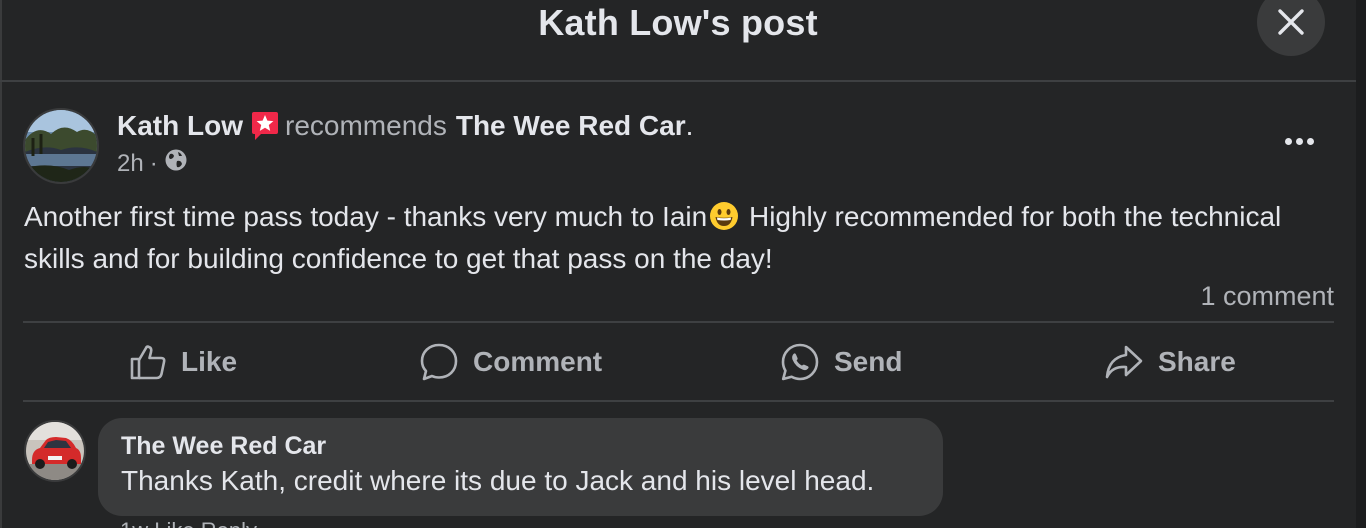 The width and height of the screenshot is (1366, 528). I want to click on author-avatar, so click(61, 146).